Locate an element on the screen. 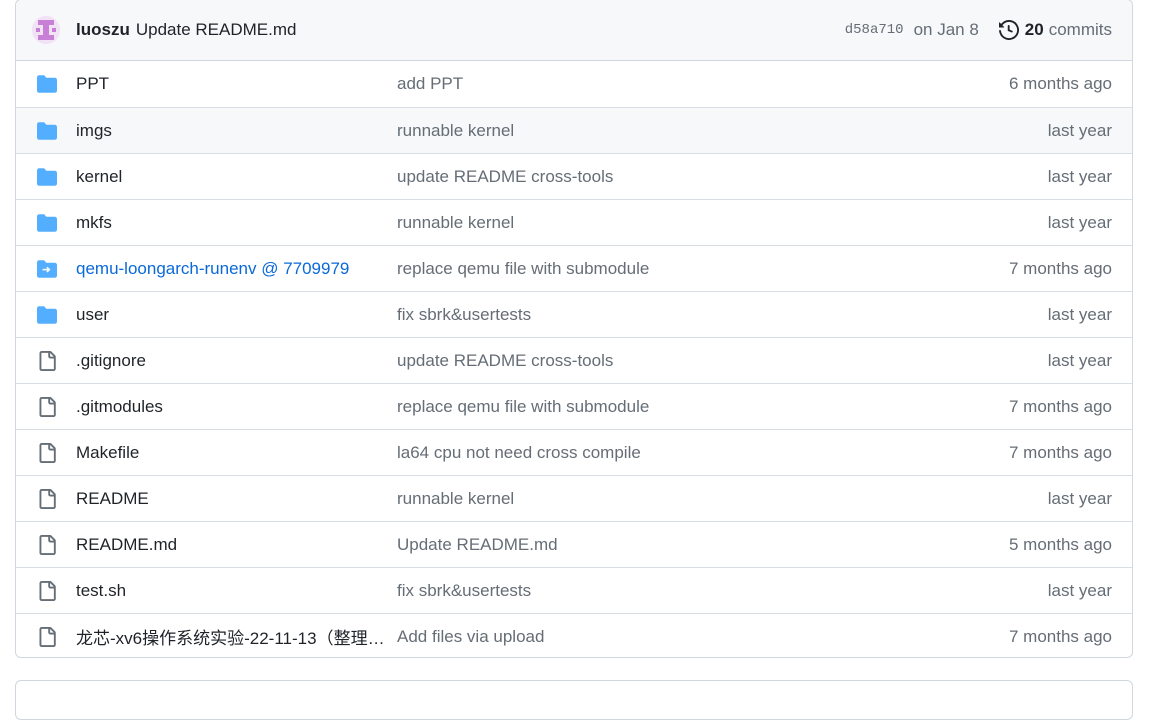 This screenshot has width=1149, height=720. avatar is located at coordinates (46, 30).